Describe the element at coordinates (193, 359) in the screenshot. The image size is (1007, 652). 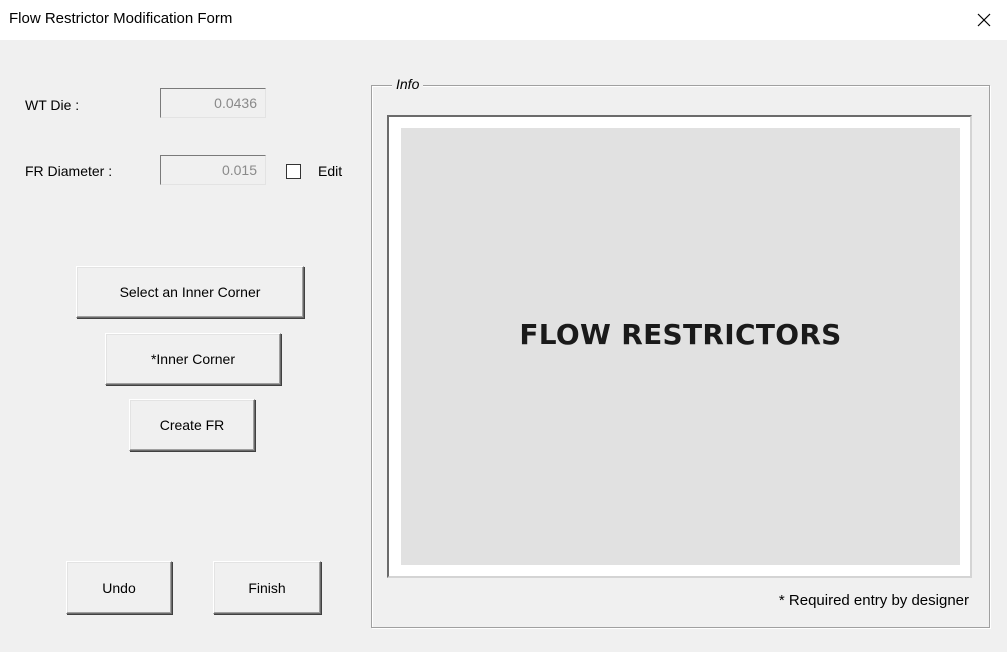
I see `inner-corner-button: *Inner Corner` at that location.